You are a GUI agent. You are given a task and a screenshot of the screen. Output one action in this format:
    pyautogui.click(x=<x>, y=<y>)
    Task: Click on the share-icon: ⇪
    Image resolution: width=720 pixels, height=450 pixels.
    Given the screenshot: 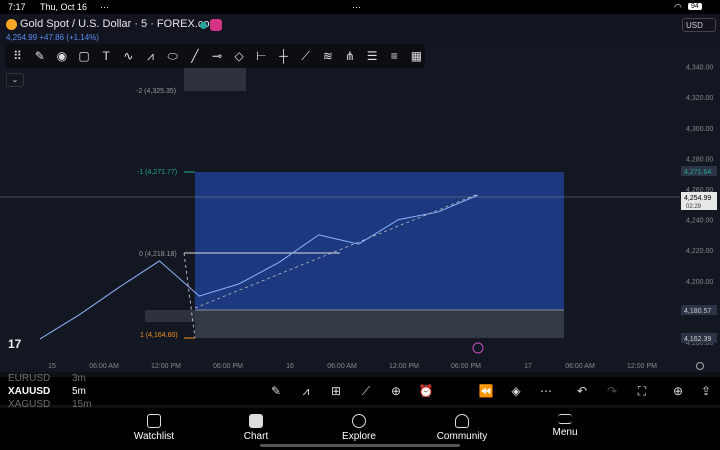 What is the action you would take?
    pyautogui.click(x=706, y=391)
    